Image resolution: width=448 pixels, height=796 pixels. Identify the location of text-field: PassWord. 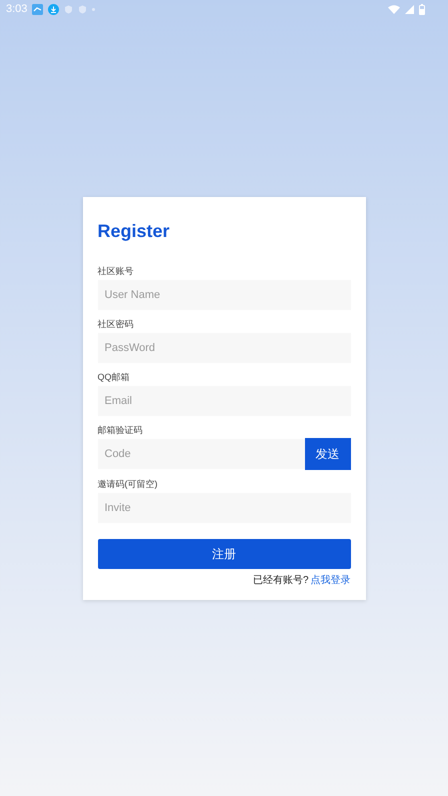
(224, 348).